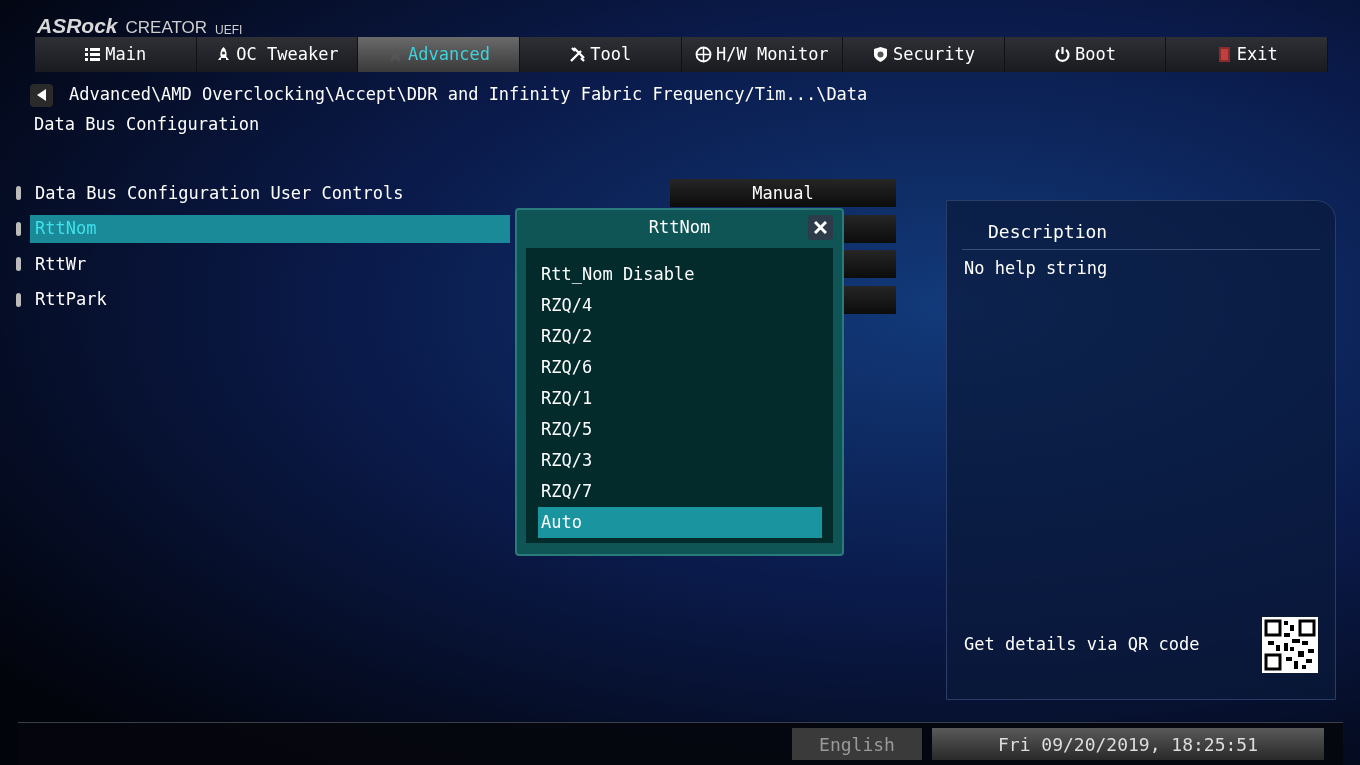  What do you see at coordinates (166, 27) in the screenshot?
I see `brand-edition: CREATOR` at bounding box center [166, 27].